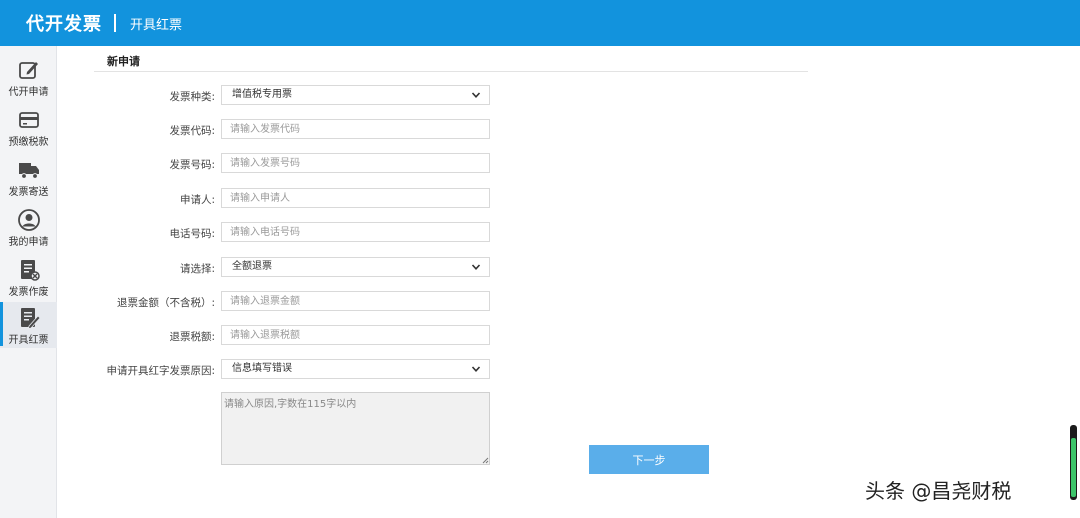  Describe the element at coordinates (649, 459) in the screenshot. I see `next-step-button: 下一步` at that location.